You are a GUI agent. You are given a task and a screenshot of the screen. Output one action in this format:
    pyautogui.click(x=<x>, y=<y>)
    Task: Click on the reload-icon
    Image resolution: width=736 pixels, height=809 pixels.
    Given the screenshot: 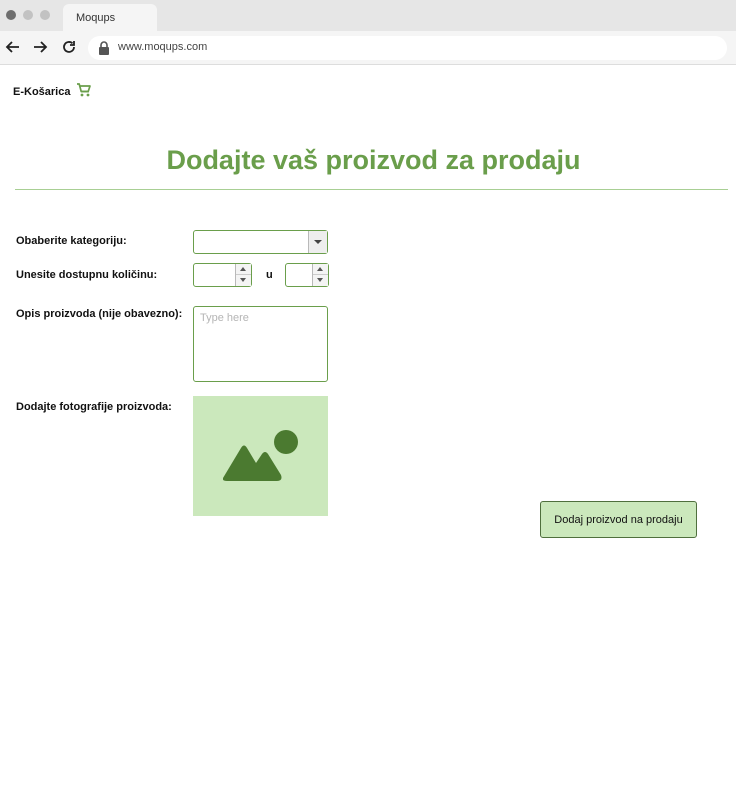 What is the action you would take?
    pyautogui.click(x=69, y=47)
    